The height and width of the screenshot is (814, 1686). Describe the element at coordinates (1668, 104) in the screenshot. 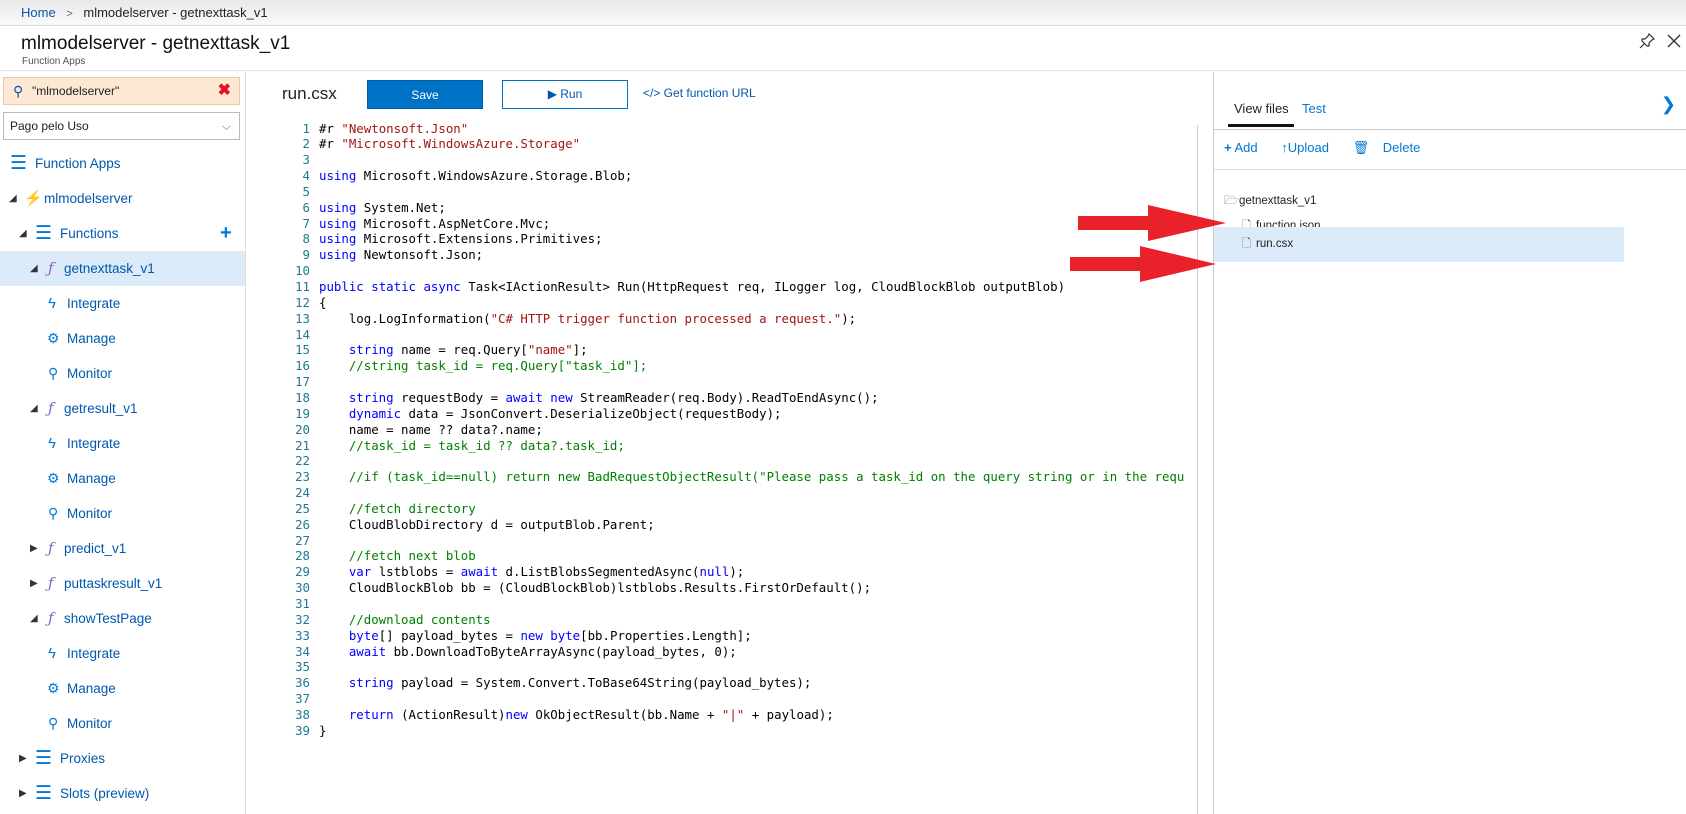

I see `chevron-right-icon: ❯` at that location.